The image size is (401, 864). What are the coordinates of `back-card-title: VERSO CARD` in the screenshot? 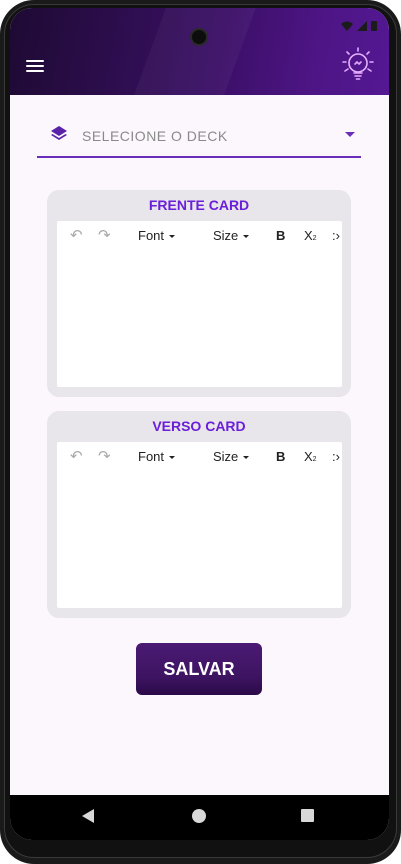 It's located at (199, 426).